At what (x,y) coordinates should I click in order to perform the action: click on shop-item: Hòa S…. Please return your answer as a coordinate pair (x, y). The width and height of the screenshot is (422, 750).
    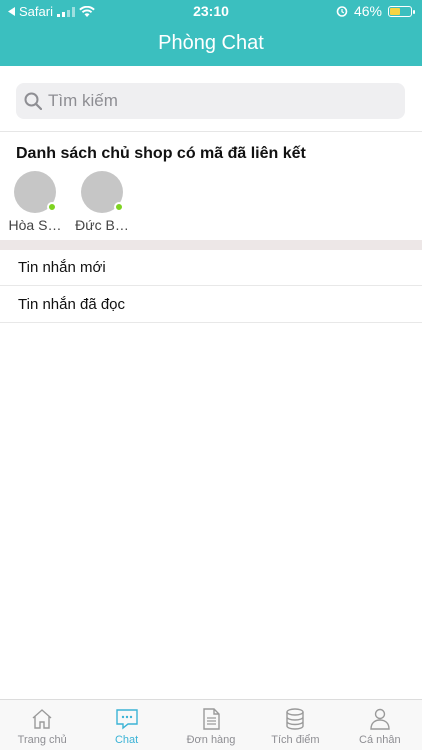
    Looking at the image, I should click on (35, 202).